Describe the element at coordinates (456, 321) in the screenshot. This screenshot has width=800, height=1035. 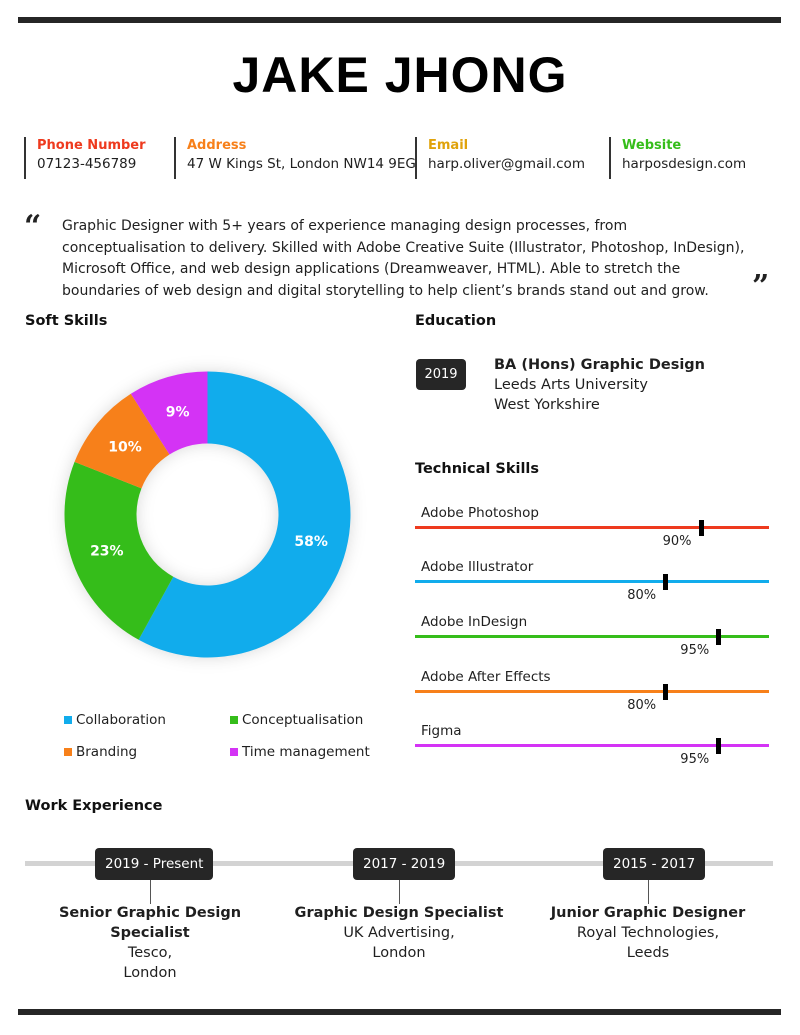
I see `section-title-education: Education` at that location.